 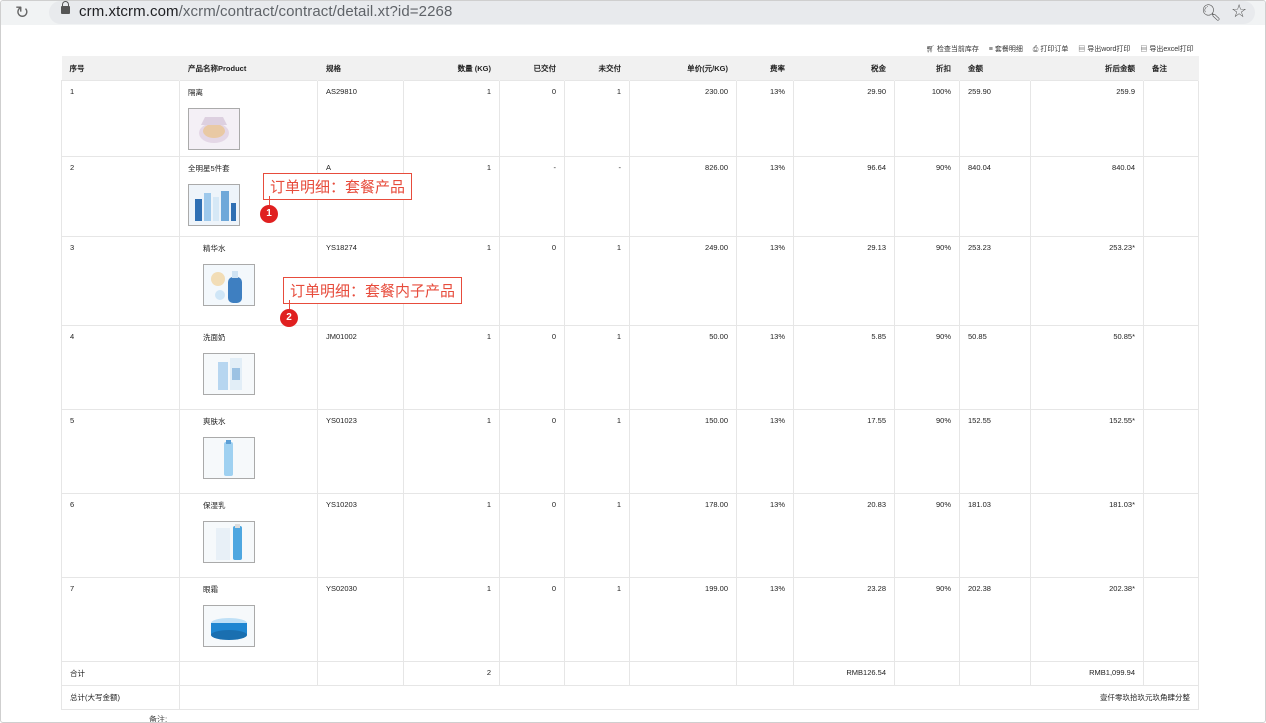 What do you see at coordinates (995, 281) in the screenshot?
I see `cell-amount: 253.23` at bounding box center [995, 281].